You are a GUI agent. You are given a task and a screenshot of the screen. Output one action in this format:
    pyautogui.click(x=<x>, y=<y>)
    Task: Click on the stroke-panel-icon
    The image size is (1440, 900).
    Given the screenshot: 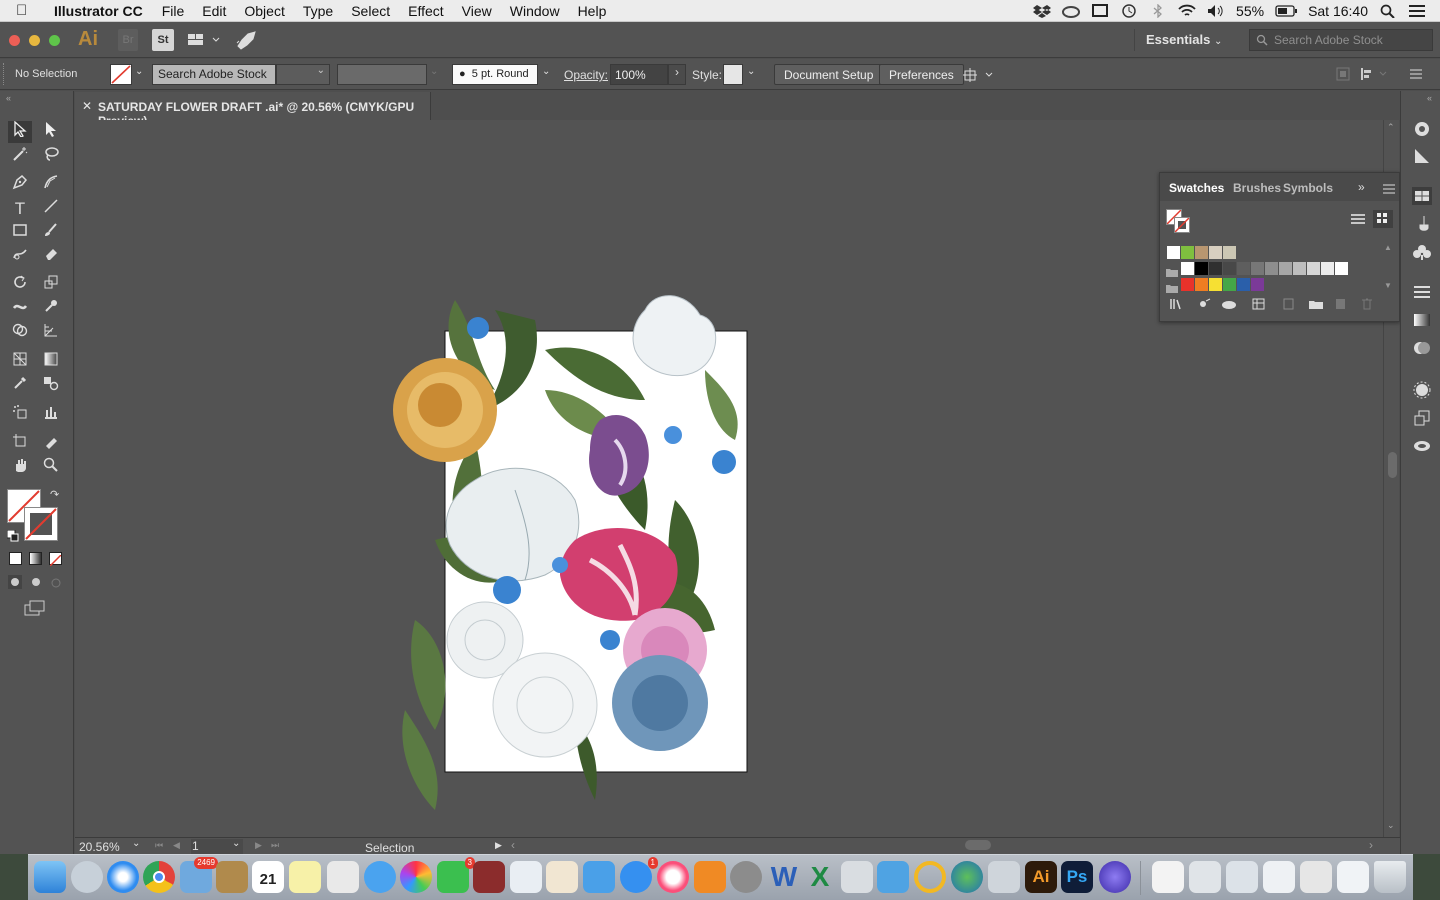 What is the action you would take?
    pyautogui.click(x=1422, y=292)
    